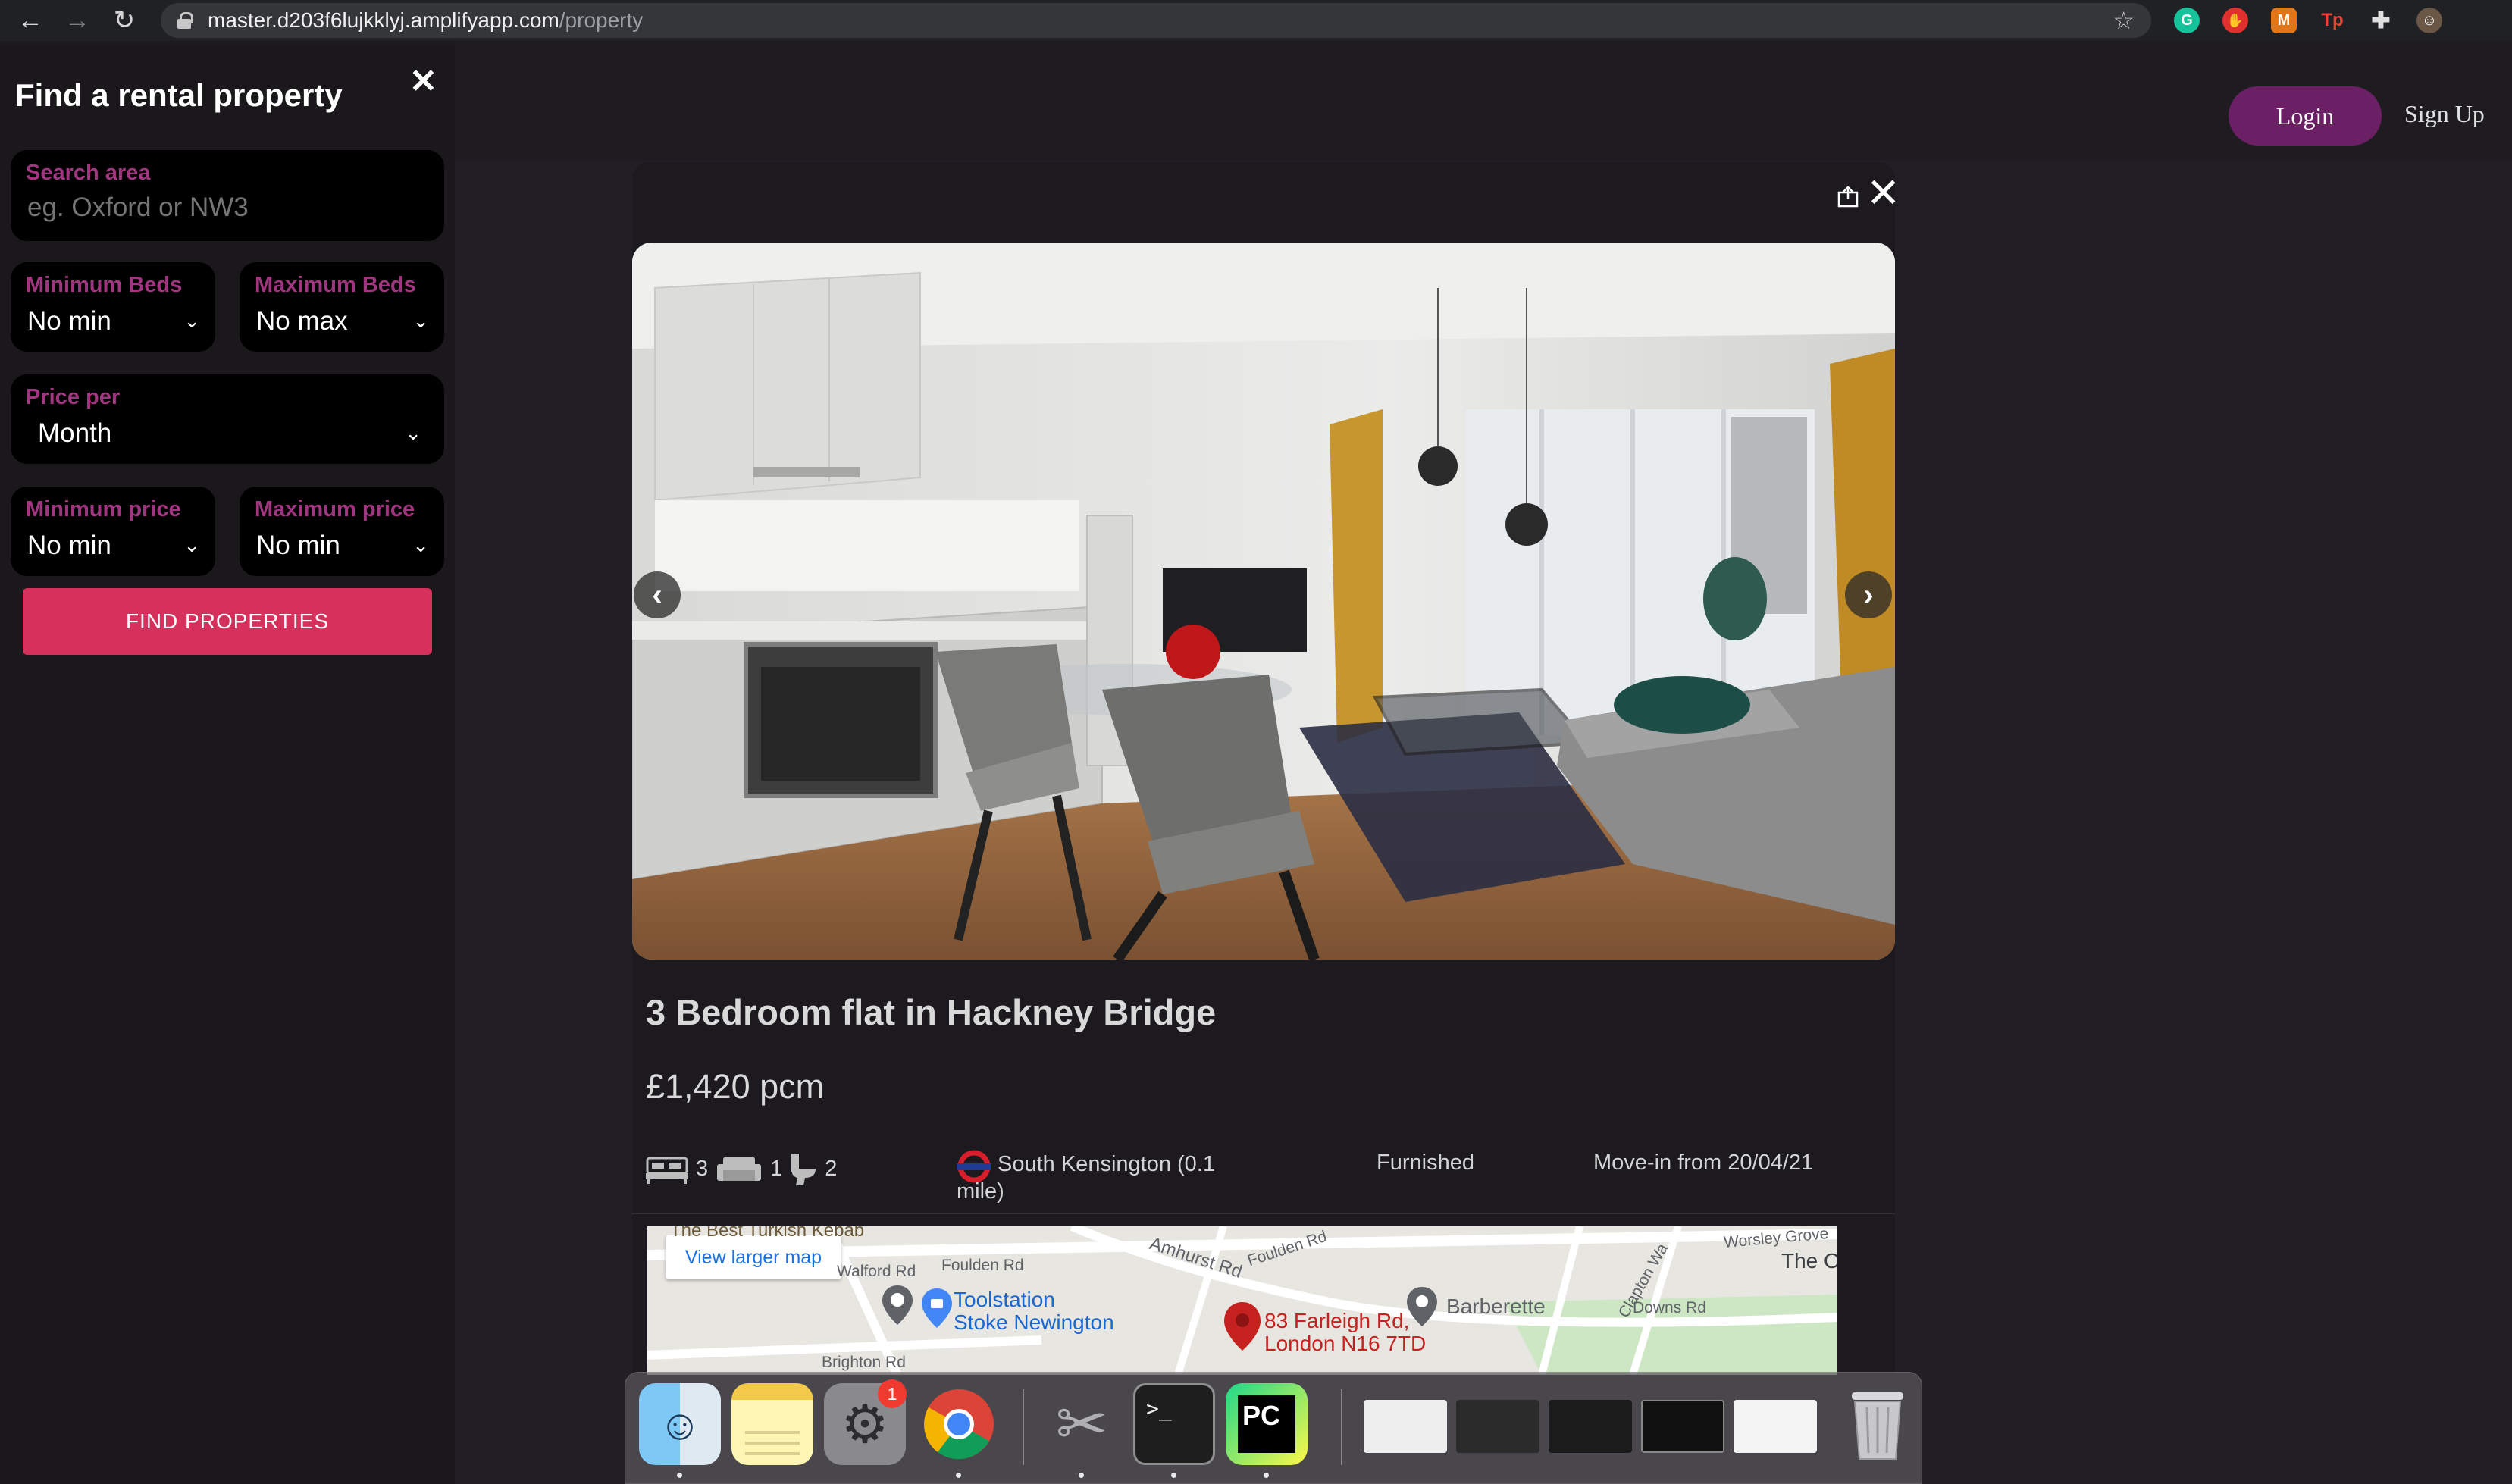 This screenshot has height=1484, width=2512. I want to click on reload-icon: ↻, so click(124, 20).